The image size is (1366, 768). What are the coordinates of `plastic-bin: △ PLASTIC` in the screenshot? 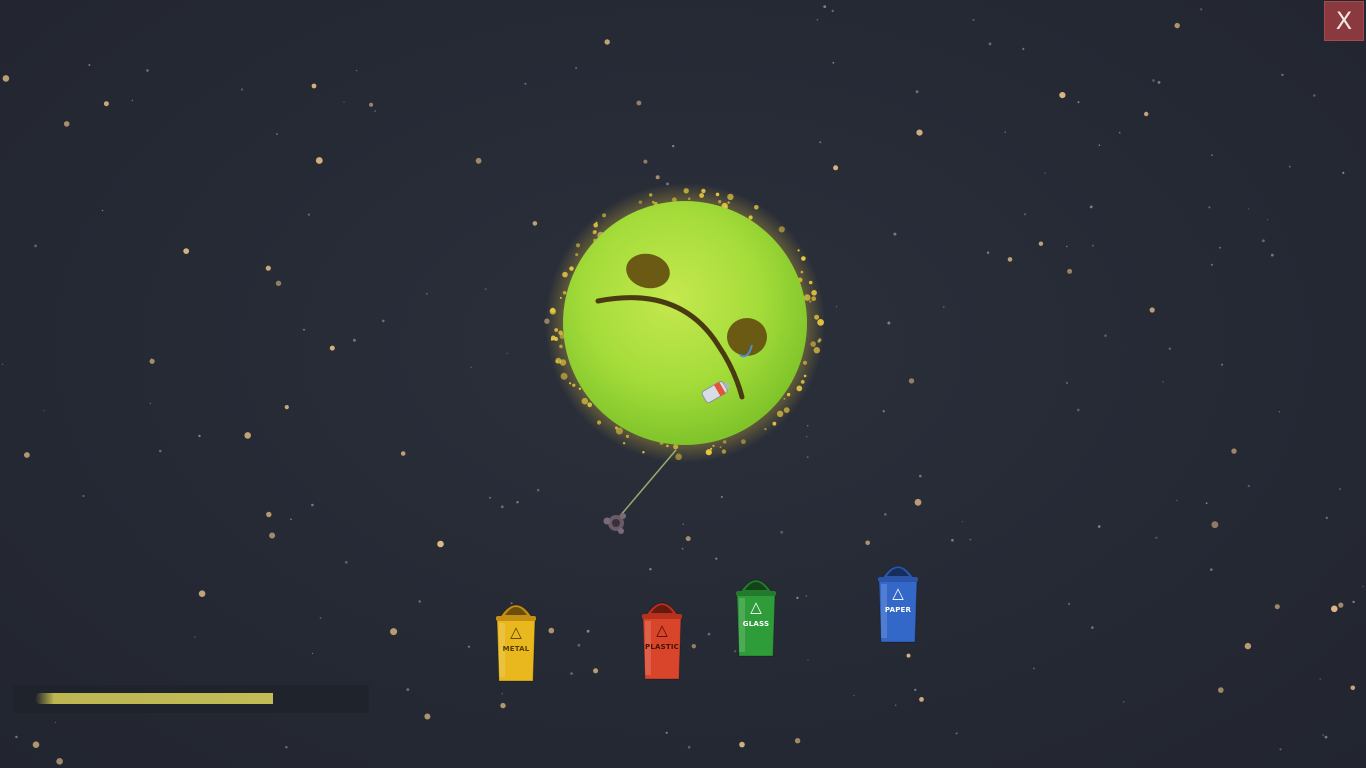 It's located at (662, 637).